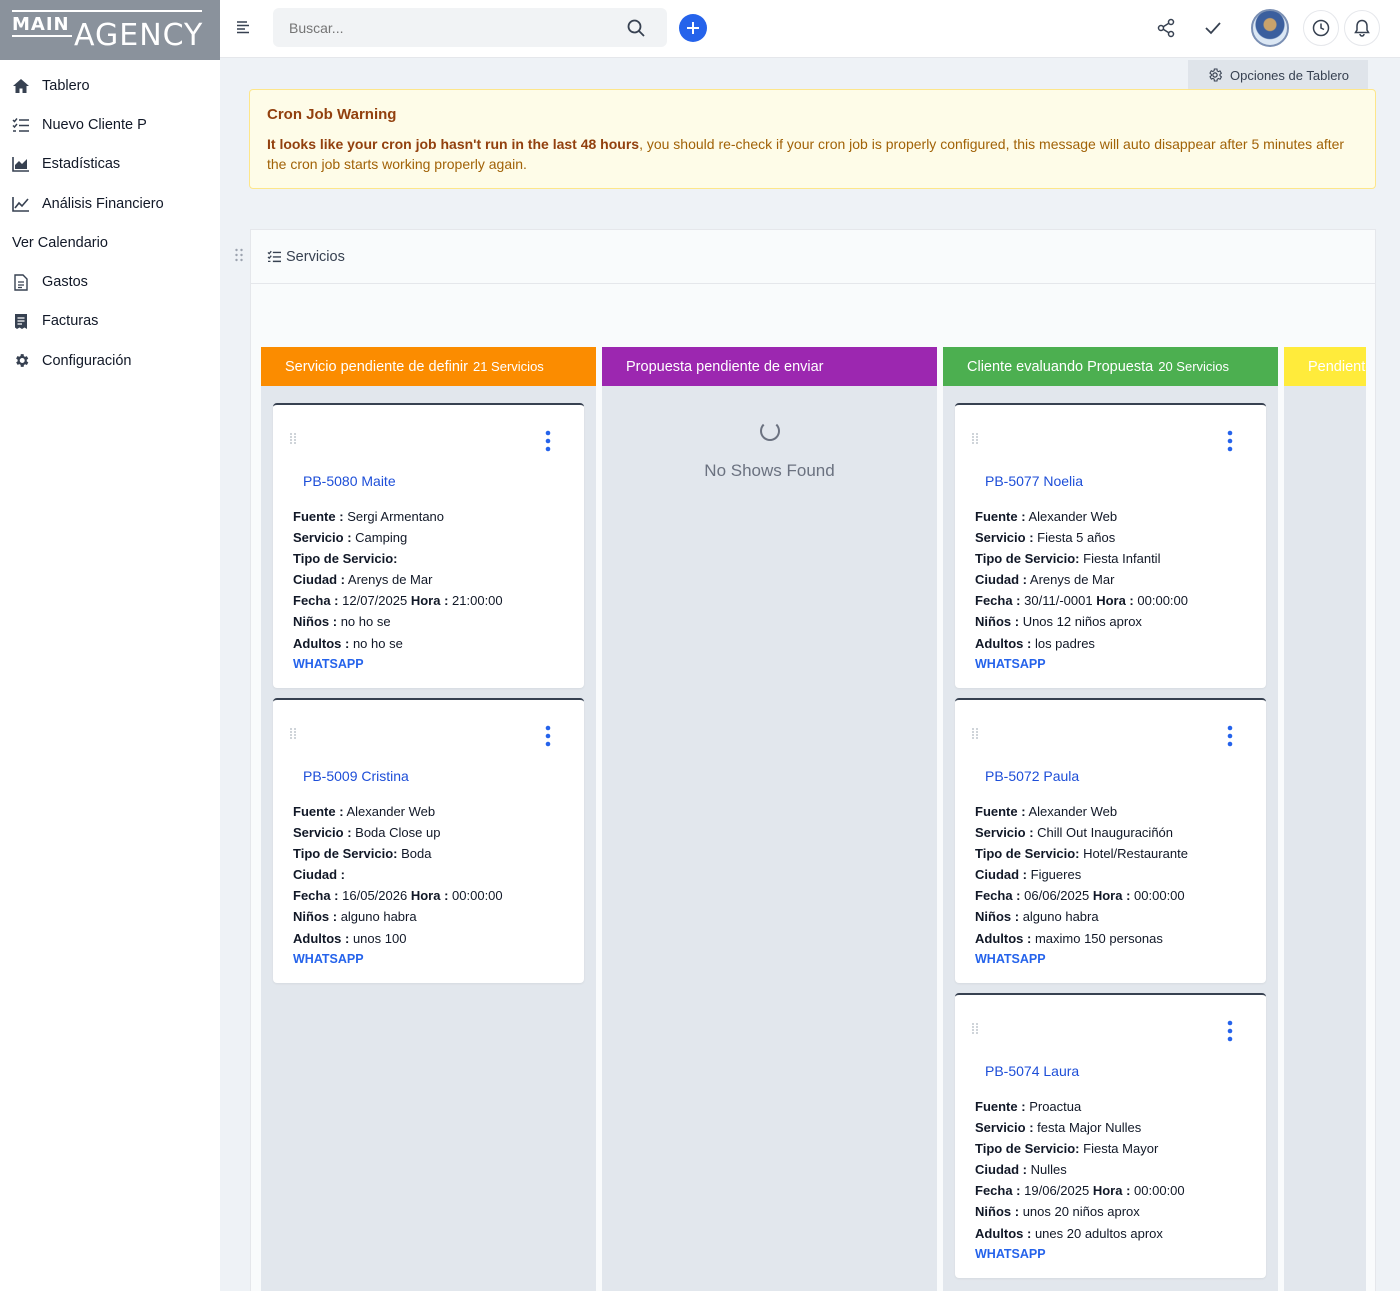  What do you see at coordinates (110, 321) in the screenshot?
I see `sidebar-item-facturas: Facturas` at bounding box center [110, 321].